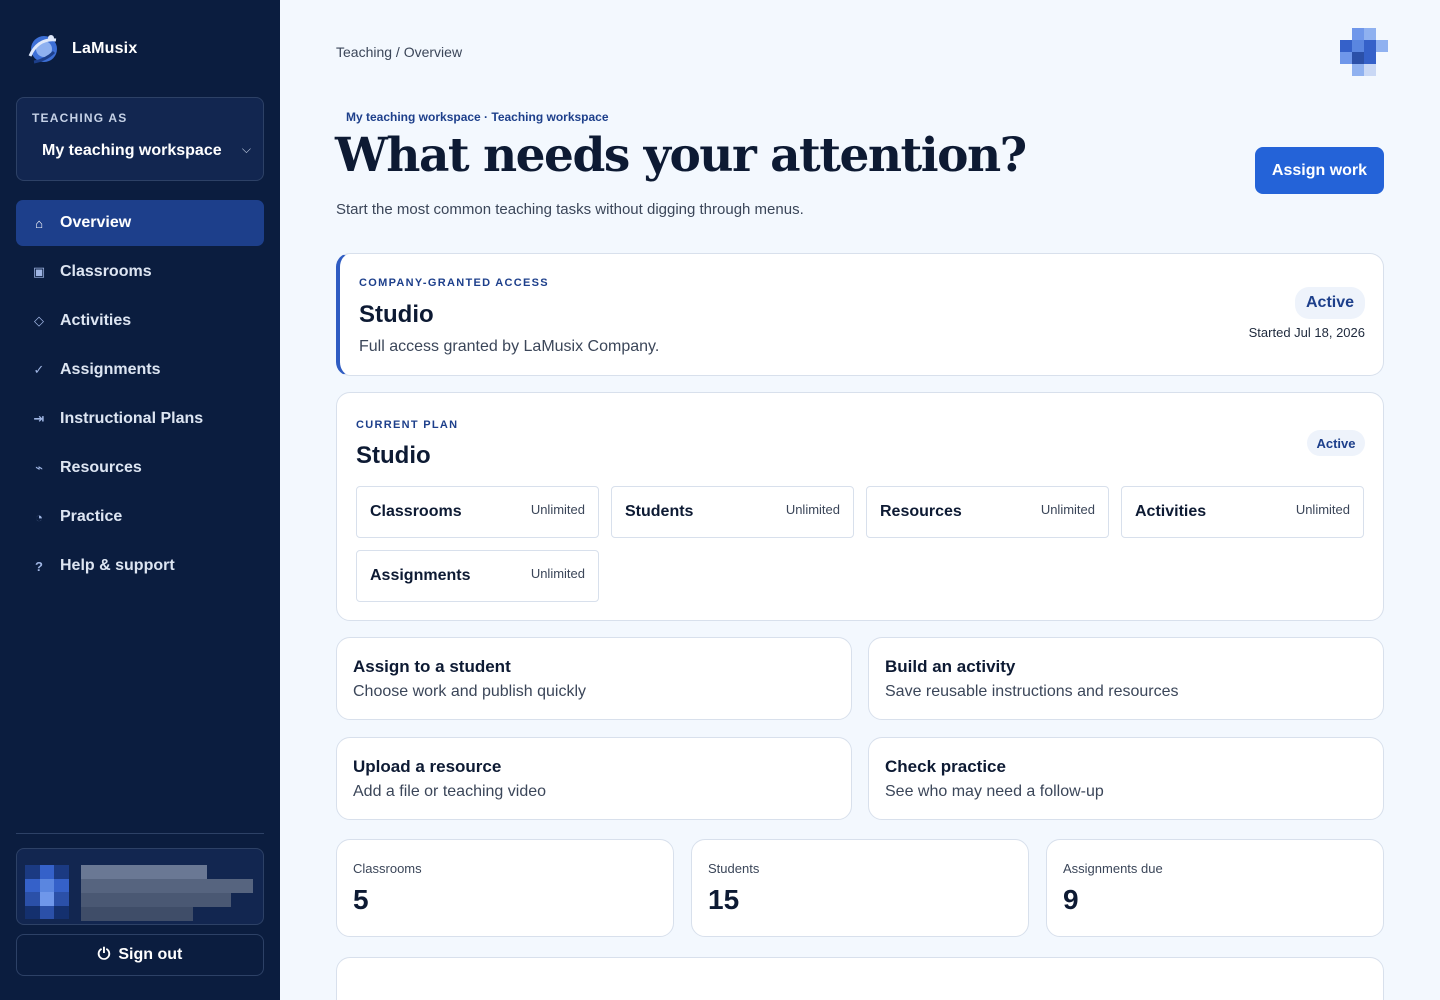 This screenshot has height=1000, width=1440. I want to click on sidebar-item-classrooms: ▣ Classrooms, so click(140, 272).